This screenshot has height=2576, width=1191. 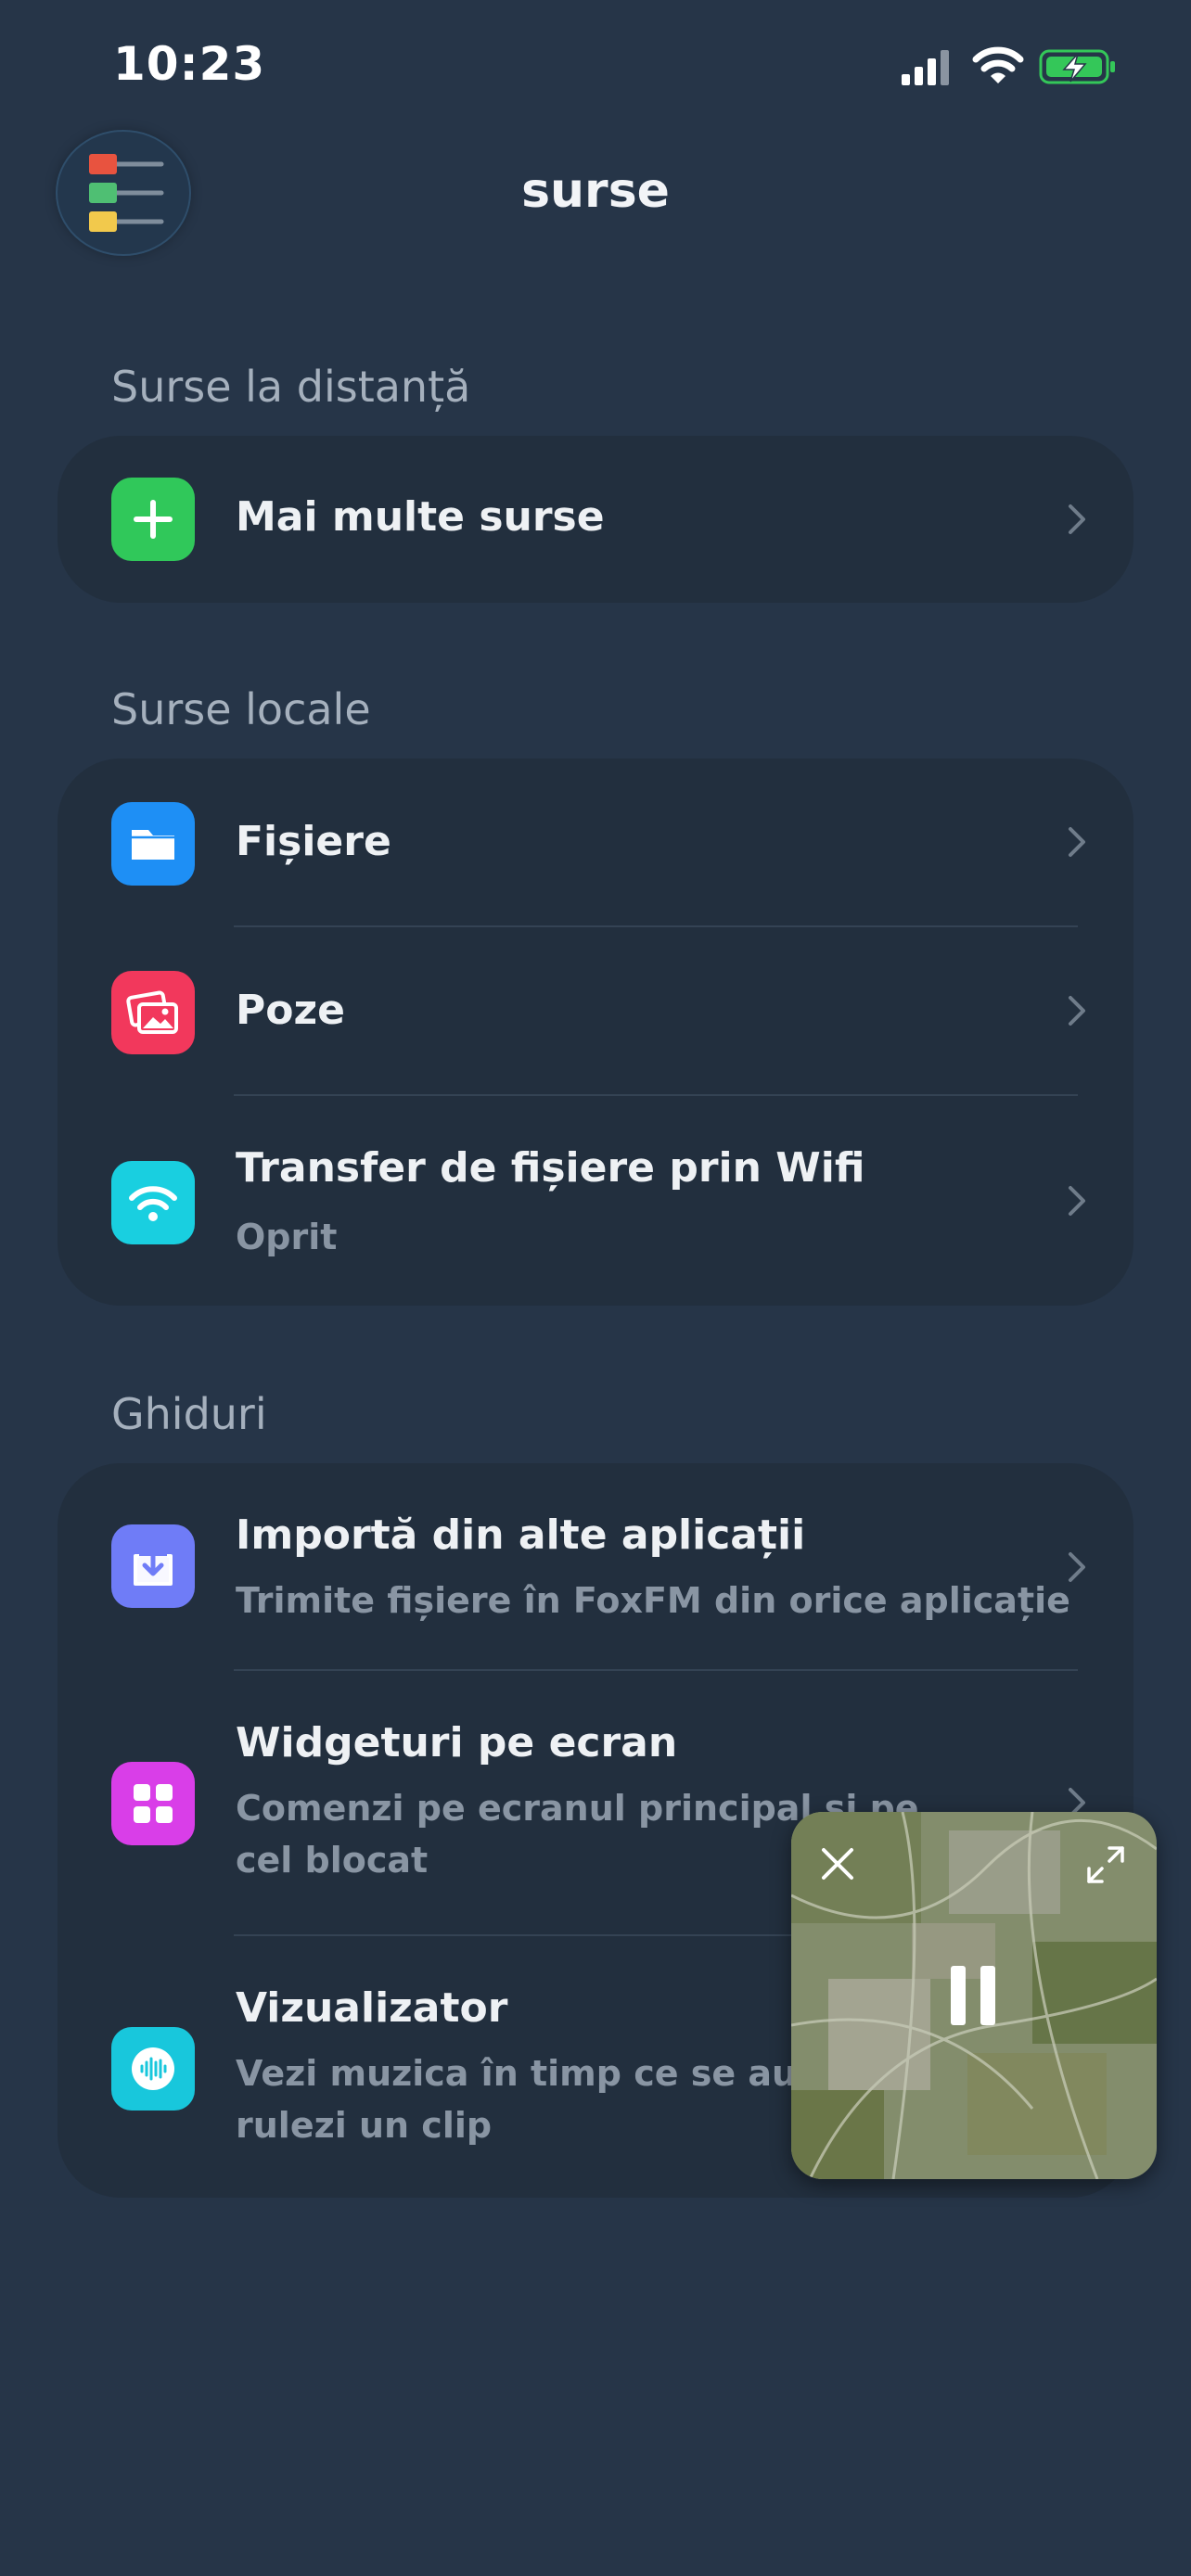 What do you see at coordinates (332, 1860) in the screenshot?
I see `row-subtitle-line2: cel blocat` at bounding box center [332, 1860].